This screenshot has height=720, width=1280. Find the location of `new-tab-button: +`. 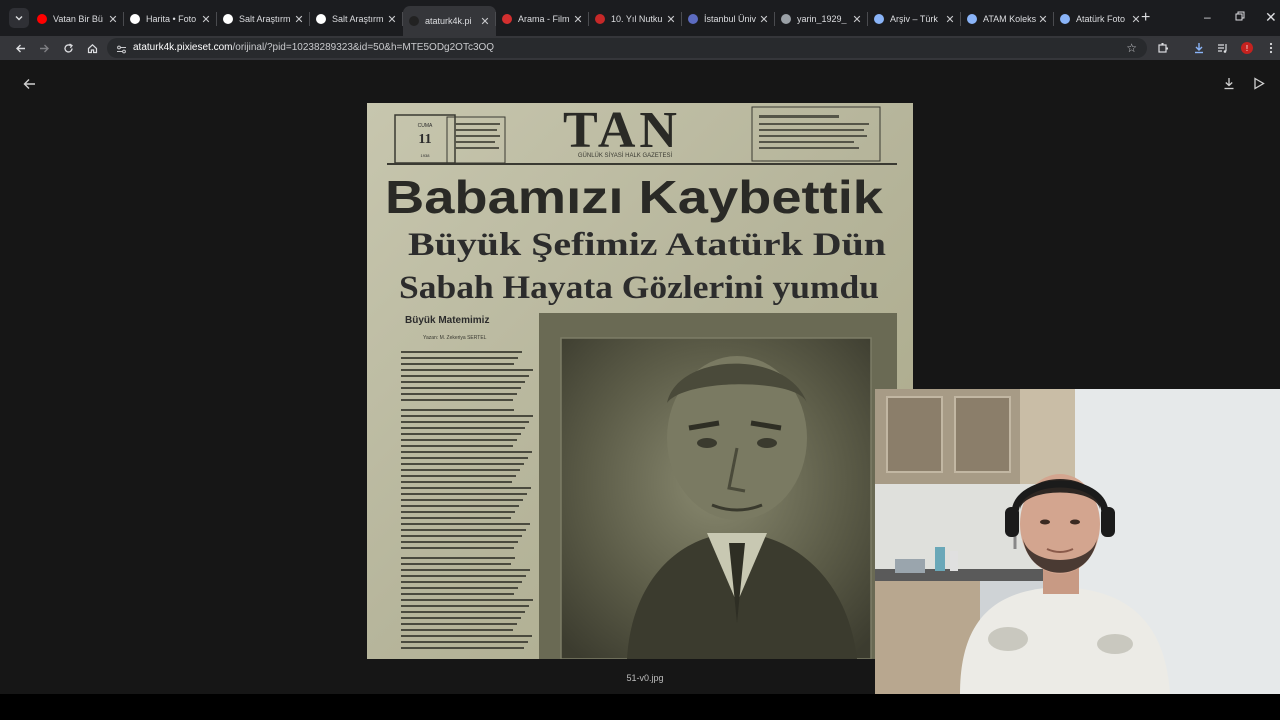

new-tab-button: + is located at coordinates (1145, 18).